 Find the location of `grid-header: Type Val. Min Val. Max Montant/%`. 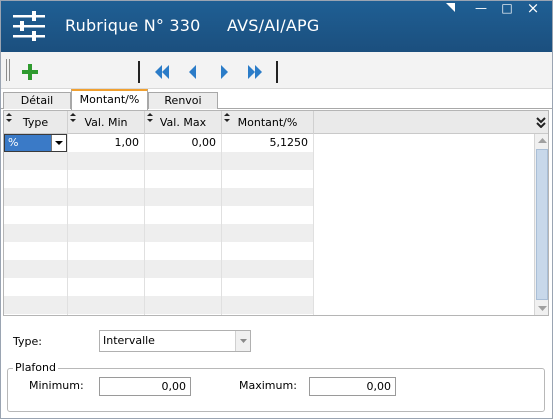

grid-header: Type Val. Min Val. Max Montant/% is located at coordinates (276, 122).